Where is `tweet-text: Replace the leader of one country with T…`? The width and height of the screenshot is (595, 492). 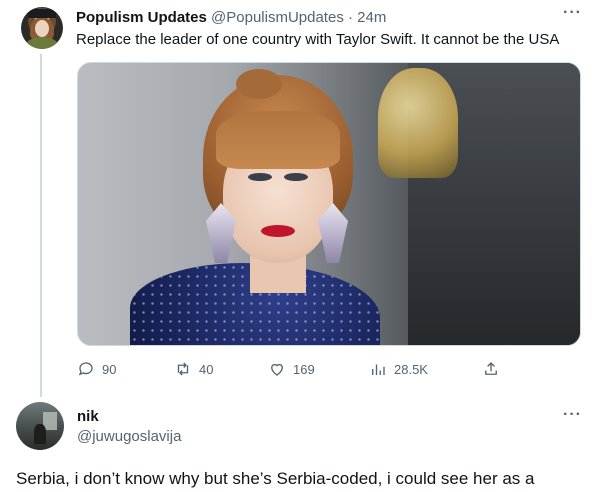
tweet-text: Replace the leader of one country with T… is located at coordinates (318, 39).